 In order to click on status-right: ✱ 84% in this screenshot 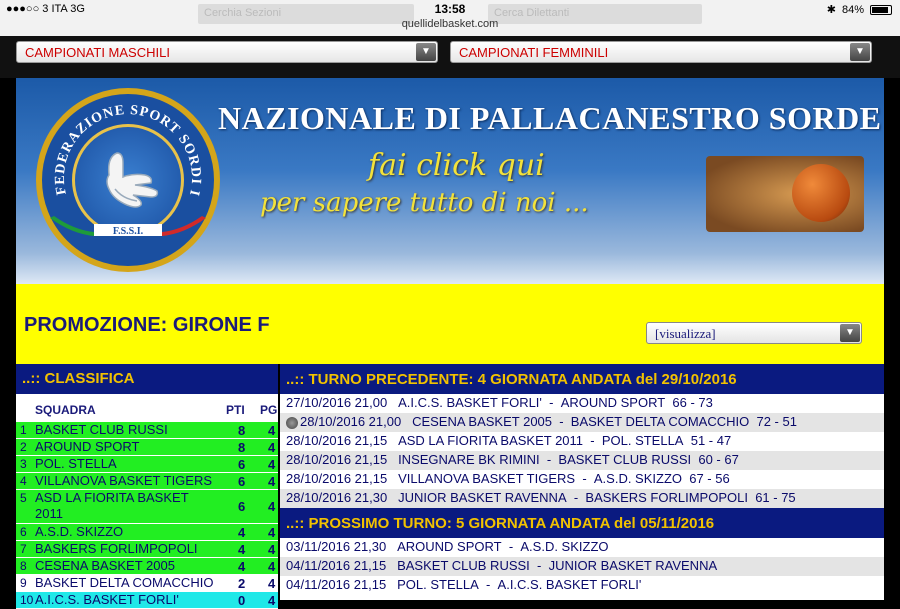, I will do `click(859, 9)`.